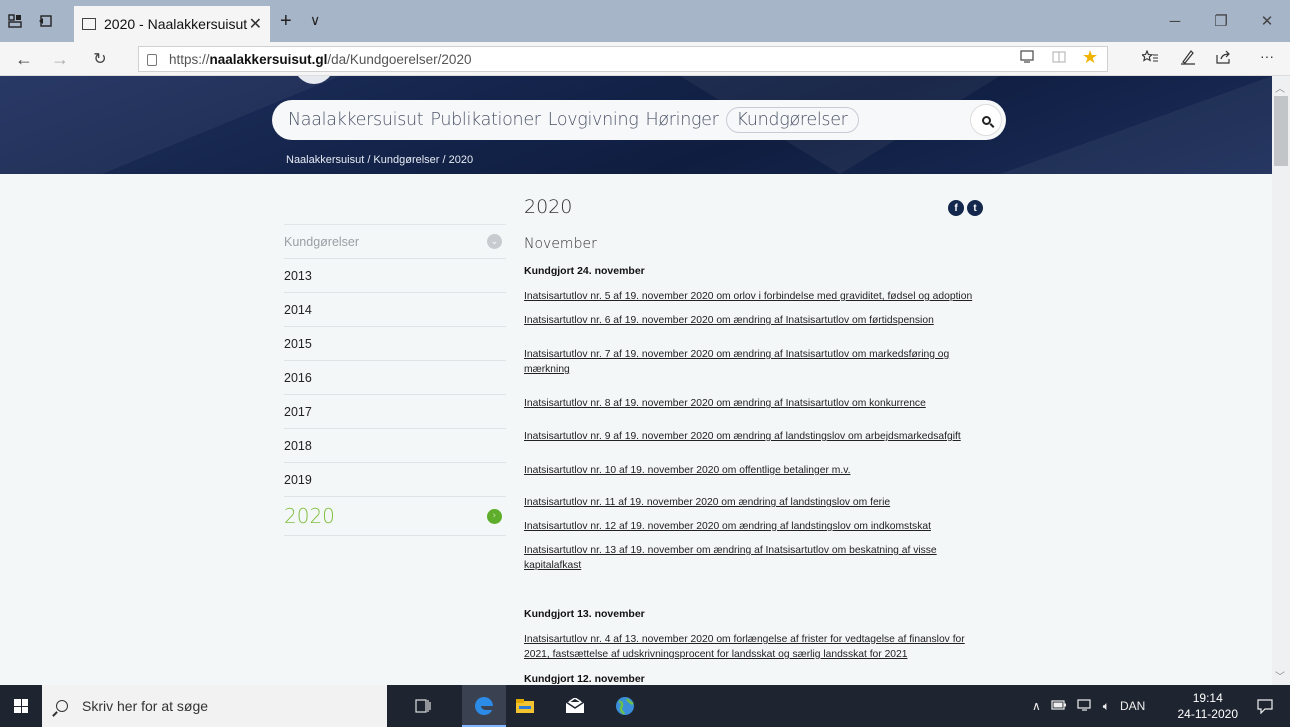  What do you see at coordinates (584, 271) in the screenshot?
I see `section-heading: Kundgjort 24. november` at bounding box center [584, 271].